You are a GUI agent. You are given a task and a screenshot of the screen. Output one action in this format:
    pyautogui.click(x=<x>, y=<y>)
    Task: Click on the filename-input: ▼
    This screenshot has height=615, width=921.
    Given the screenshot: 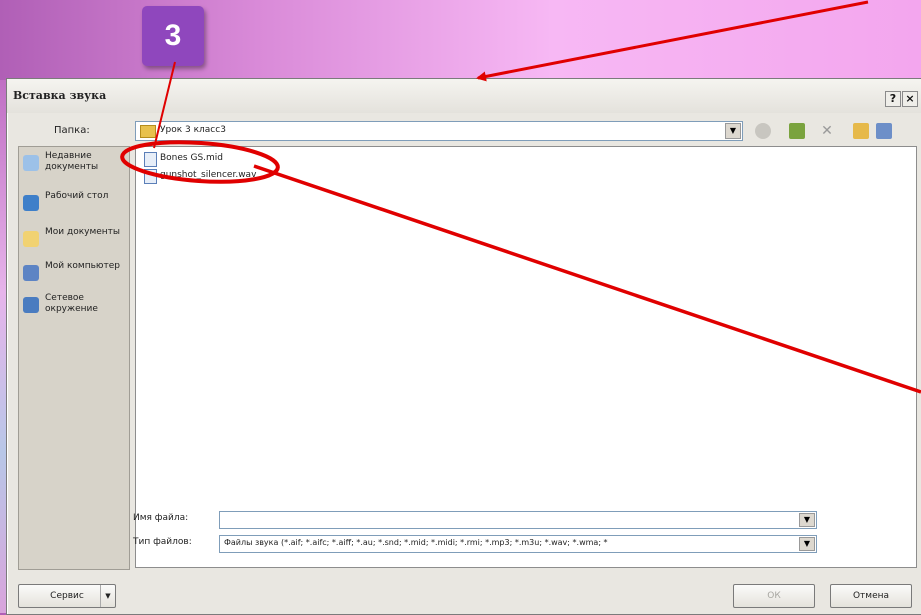 What is the action you would take?
    pyautogui.click(x=518, y=520)
    